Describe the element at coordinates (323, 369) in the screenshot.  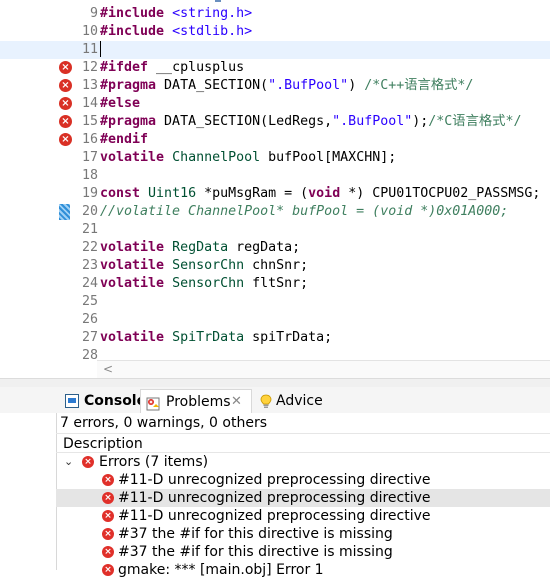
I see `horizontal-scrollbar: <` at that location.